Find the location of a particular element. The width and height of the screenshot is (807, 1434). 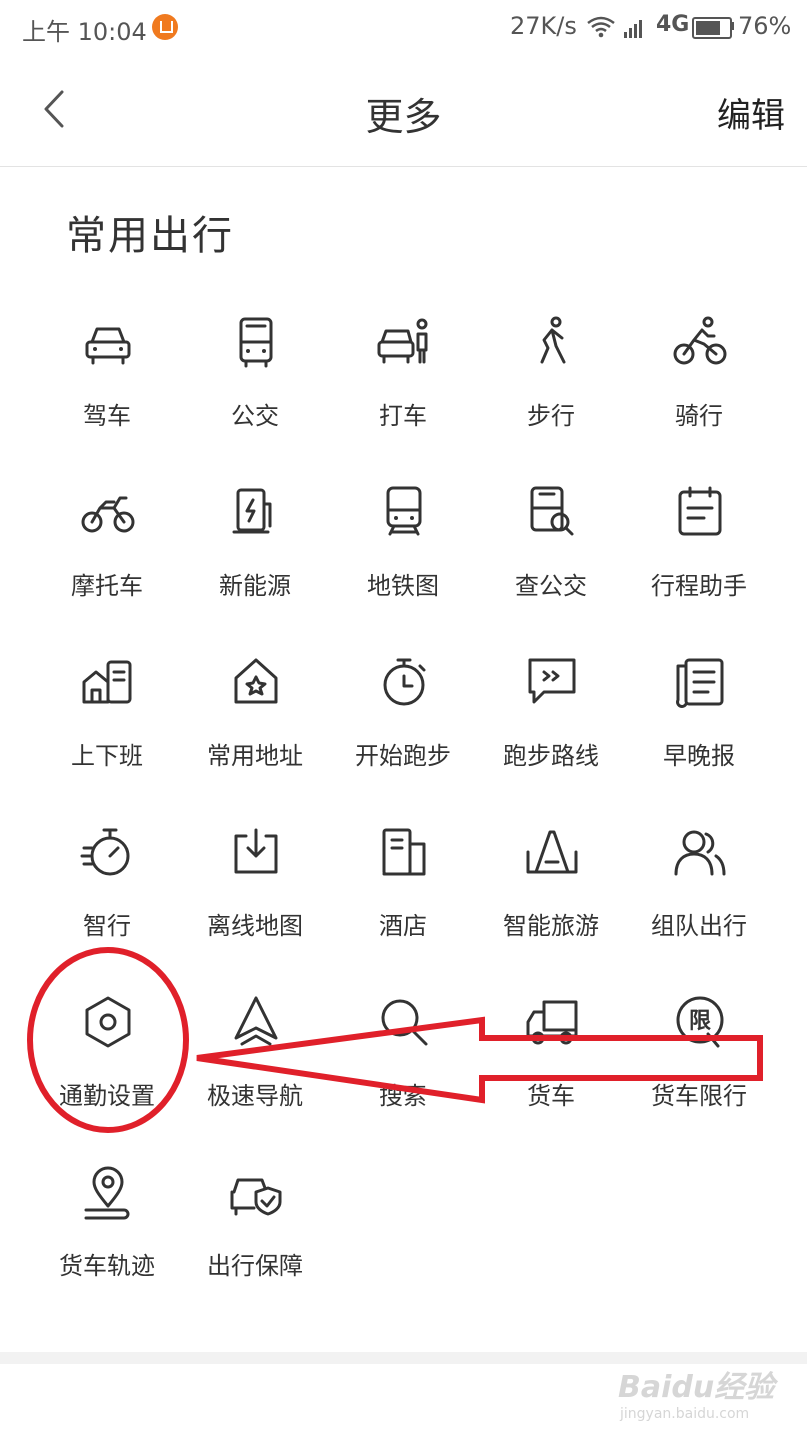

page-title: 更多 is located at coordinates (403, 117).